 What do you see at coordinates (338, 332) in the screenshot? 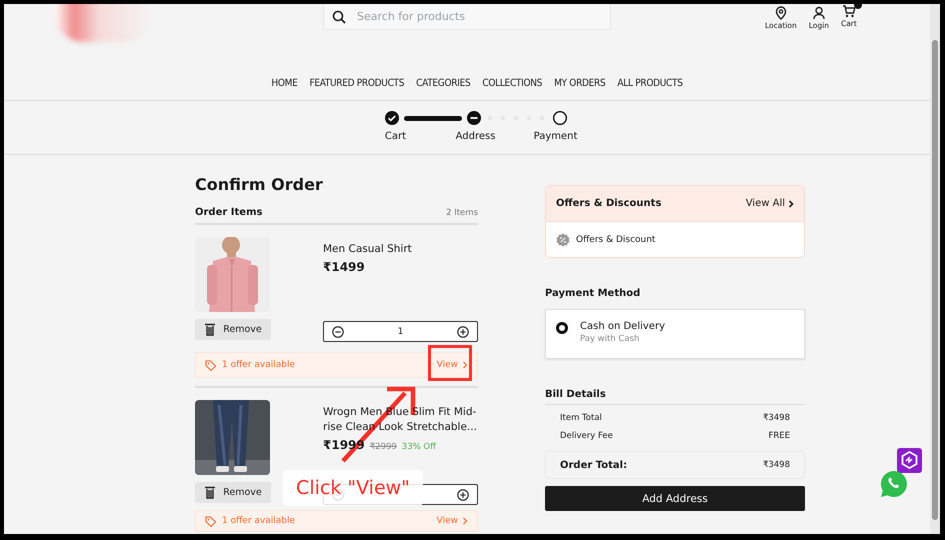
I see `minus-icon` at bounding box center [338, 332].